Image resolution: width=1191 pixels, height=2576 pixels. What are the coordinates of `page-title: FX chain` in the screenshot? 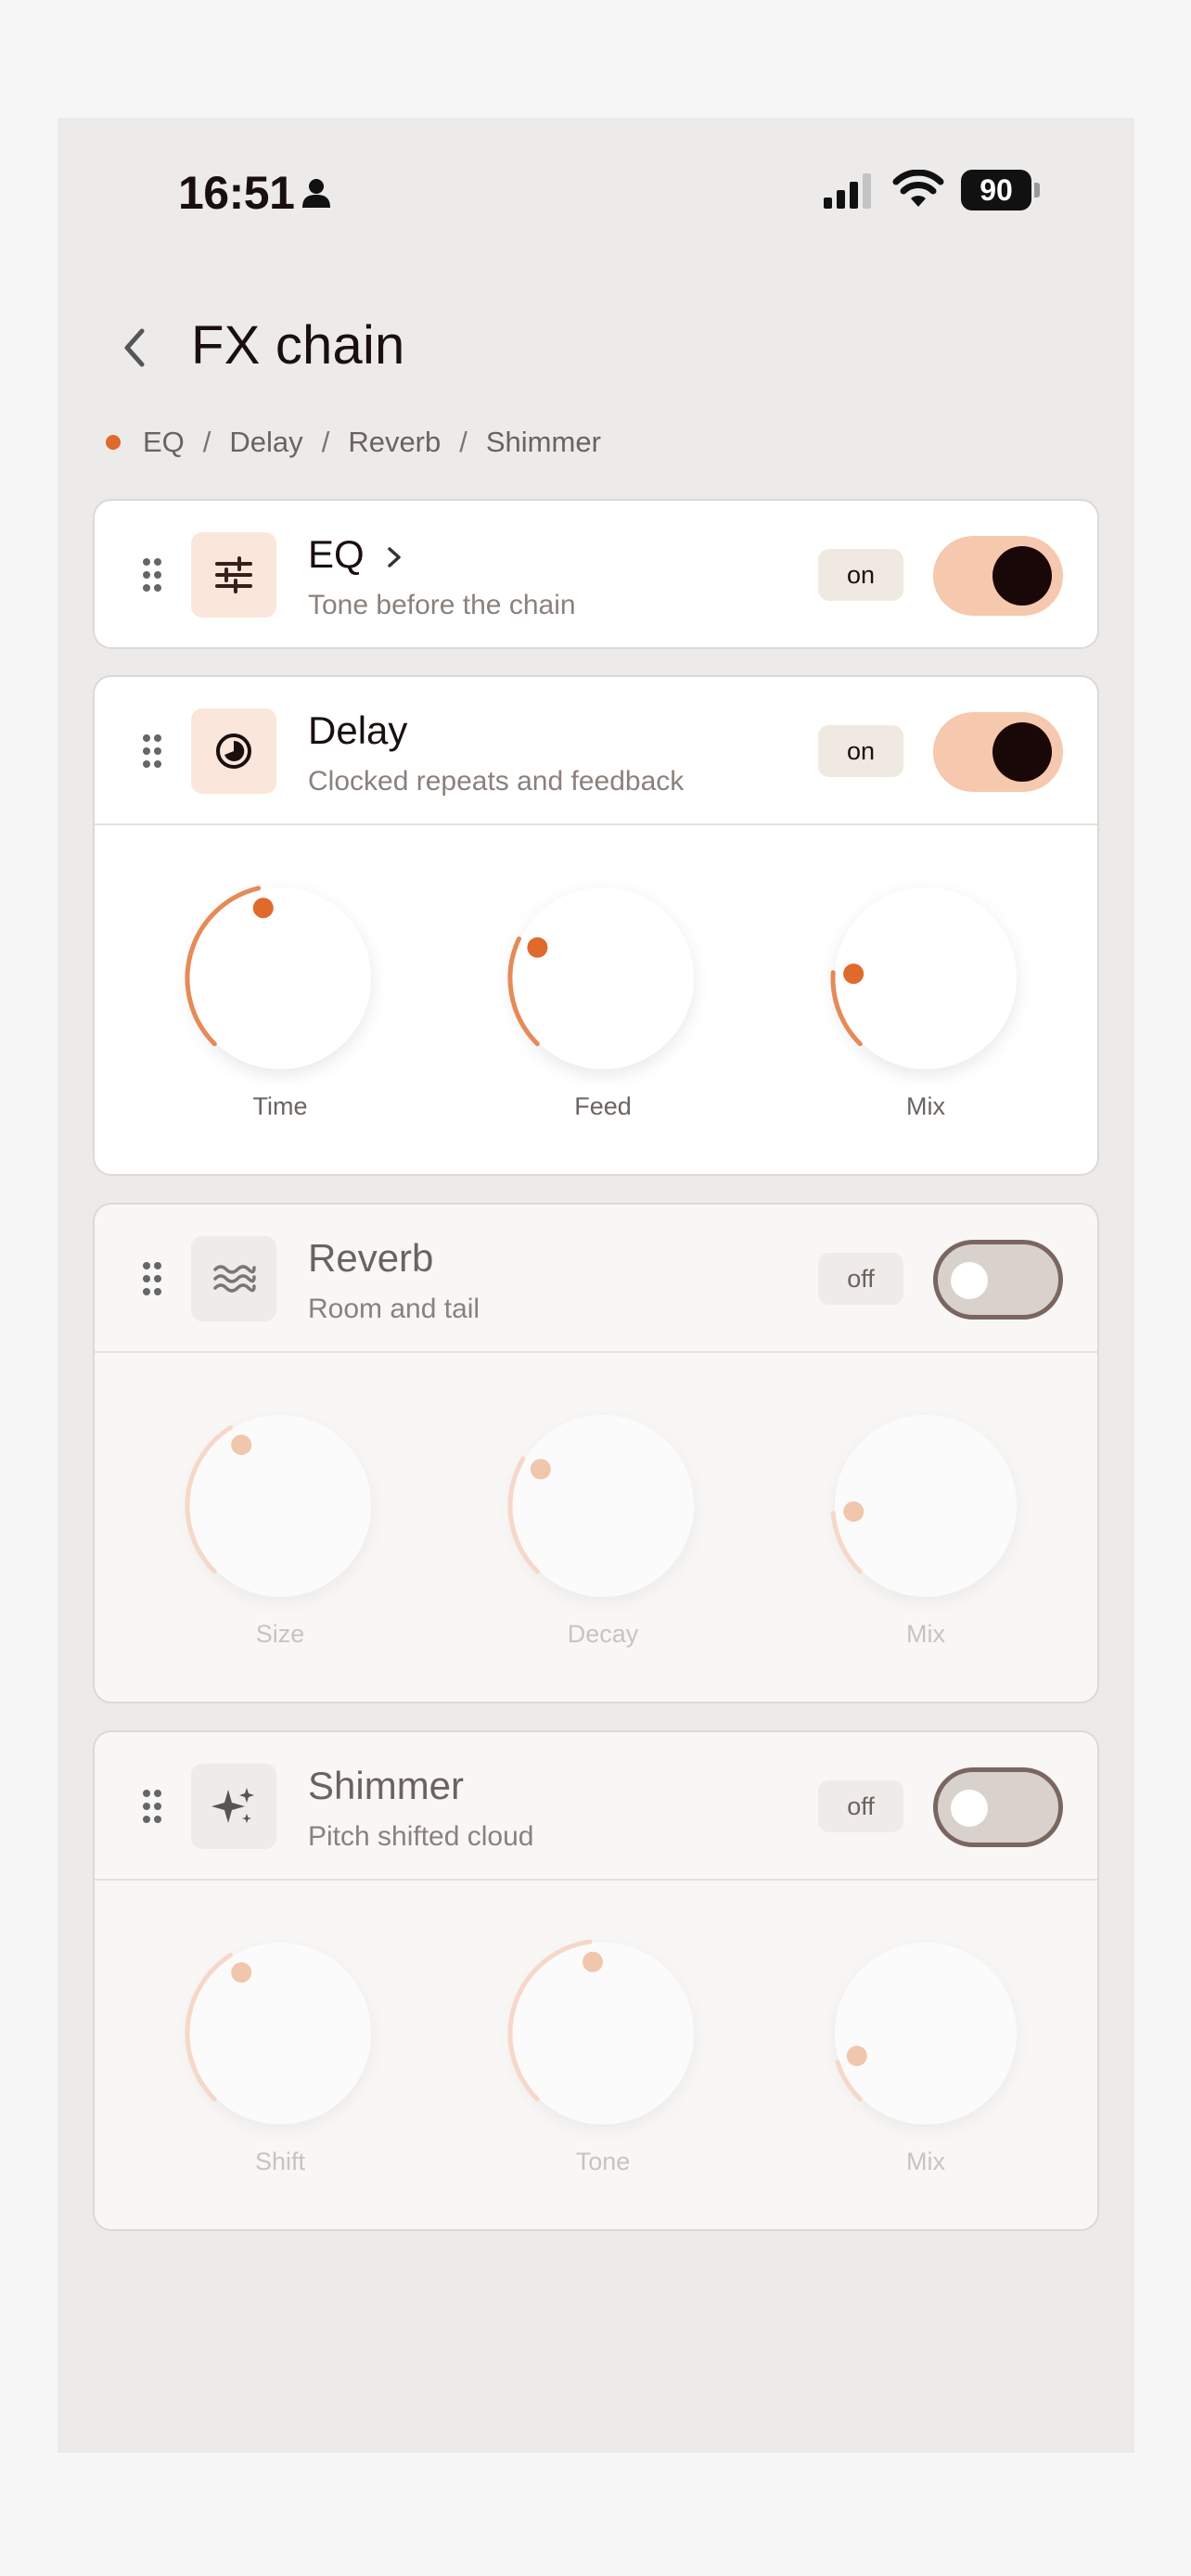 It's located at (298, 345).